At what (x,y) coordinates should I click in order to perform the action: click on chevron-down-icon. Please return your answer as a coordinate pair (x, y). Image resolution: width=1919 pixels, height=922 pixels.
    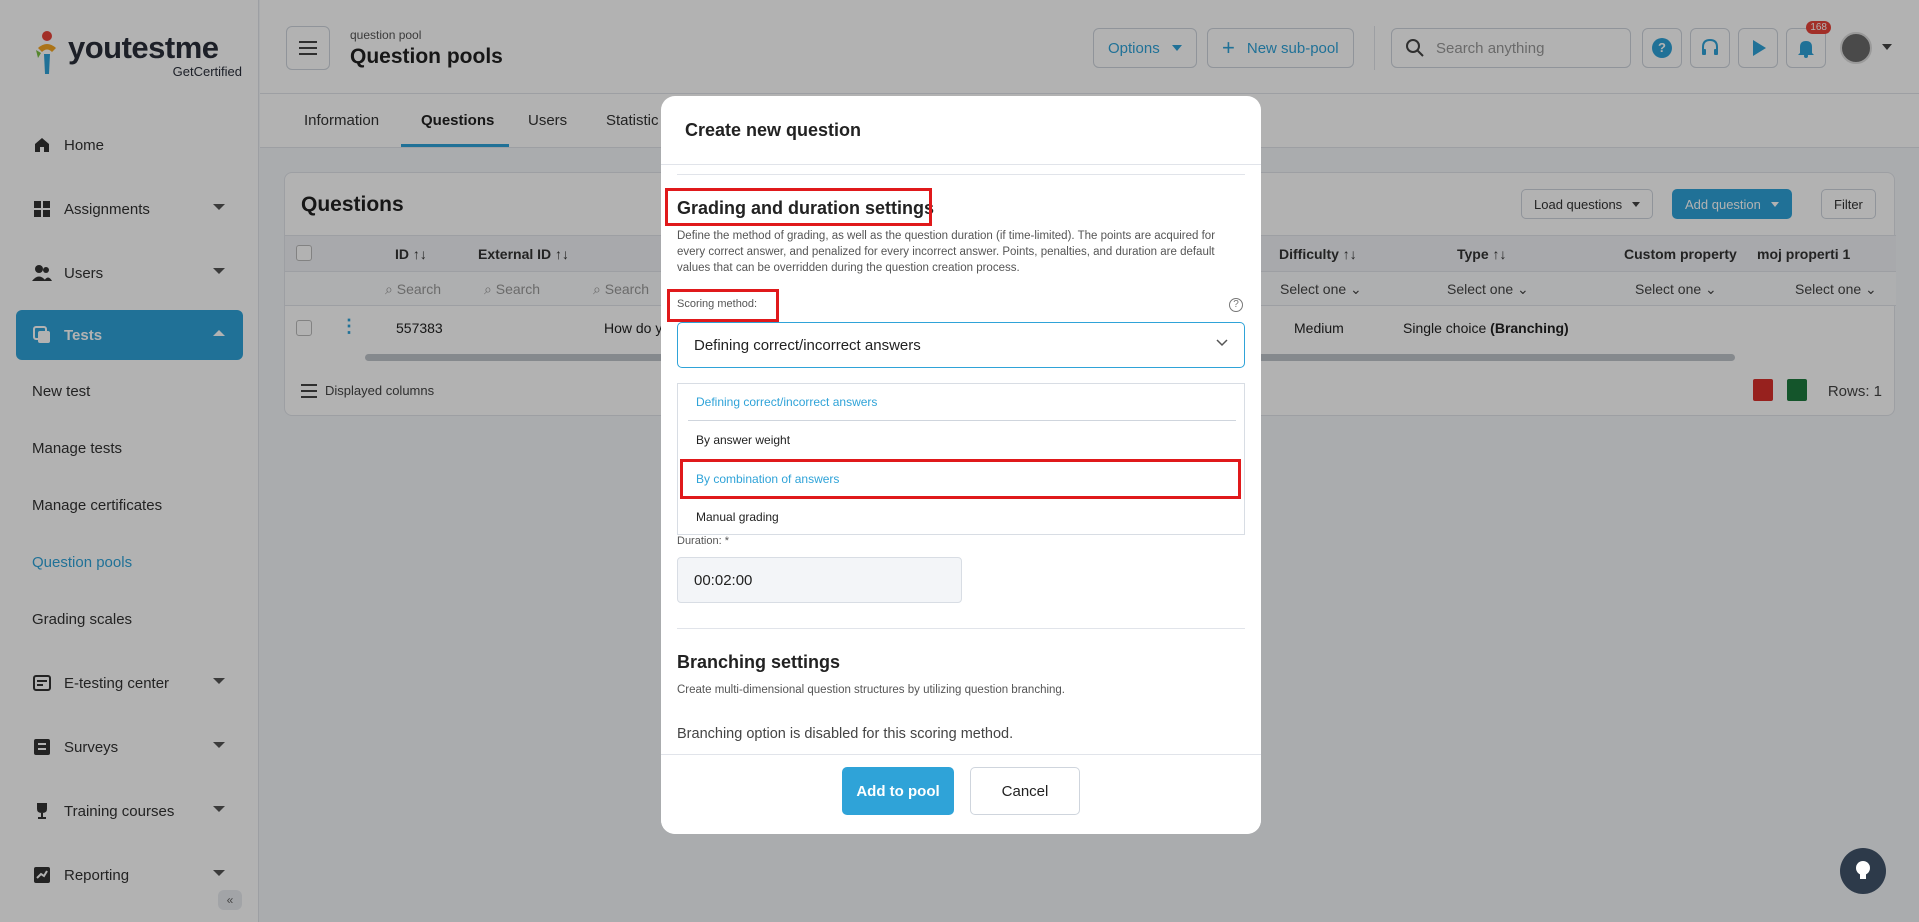
    Looking at the image, I should click on (1222, 343).